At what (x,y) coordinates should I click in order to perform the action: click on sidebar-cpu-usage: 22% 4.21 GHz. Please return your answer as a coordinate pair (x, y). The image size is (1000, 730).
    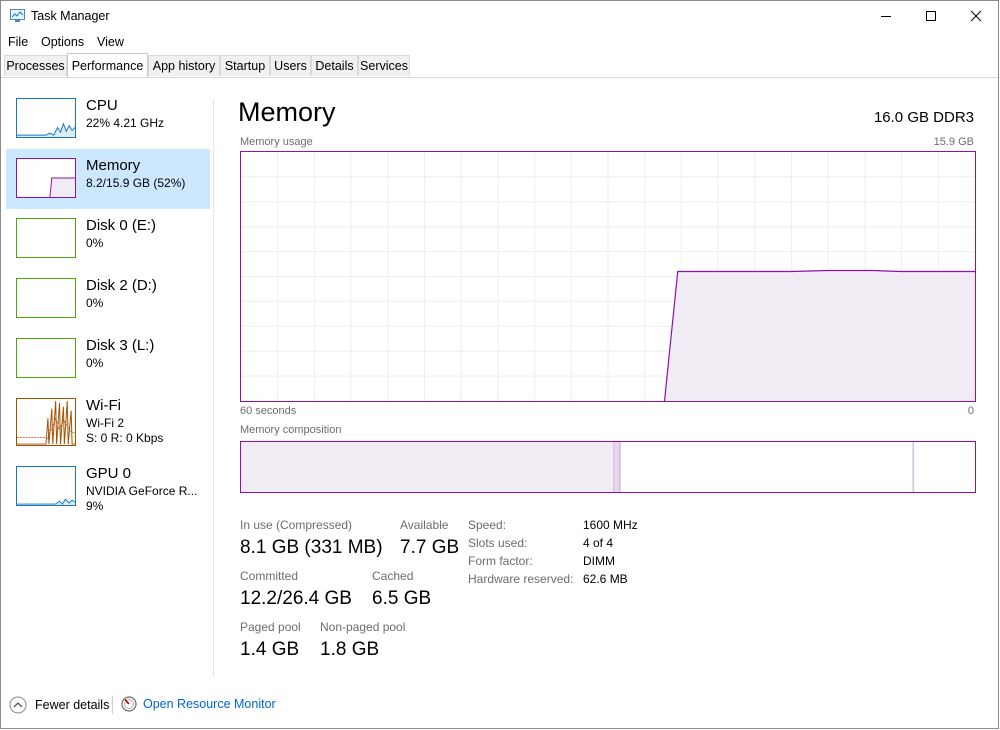
    Looking at the image, I should click on (125, 123).